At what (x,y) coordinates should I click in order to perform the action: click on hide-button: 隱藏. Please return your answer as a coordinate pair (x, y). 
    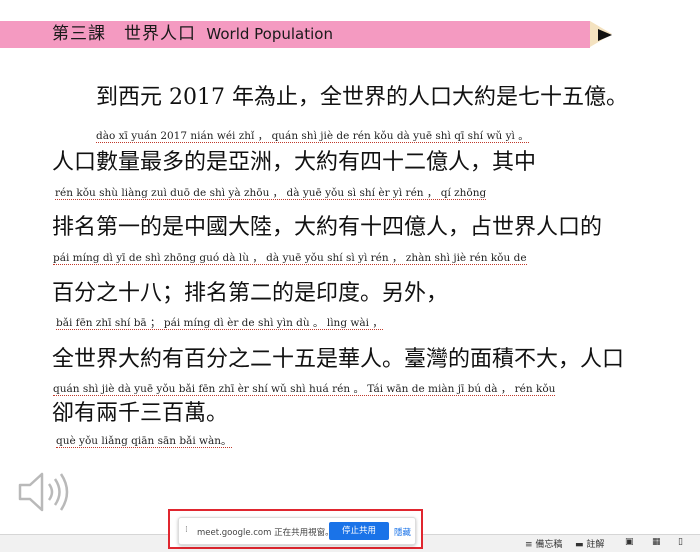
    Looking at the image, I should click on (402, 532).